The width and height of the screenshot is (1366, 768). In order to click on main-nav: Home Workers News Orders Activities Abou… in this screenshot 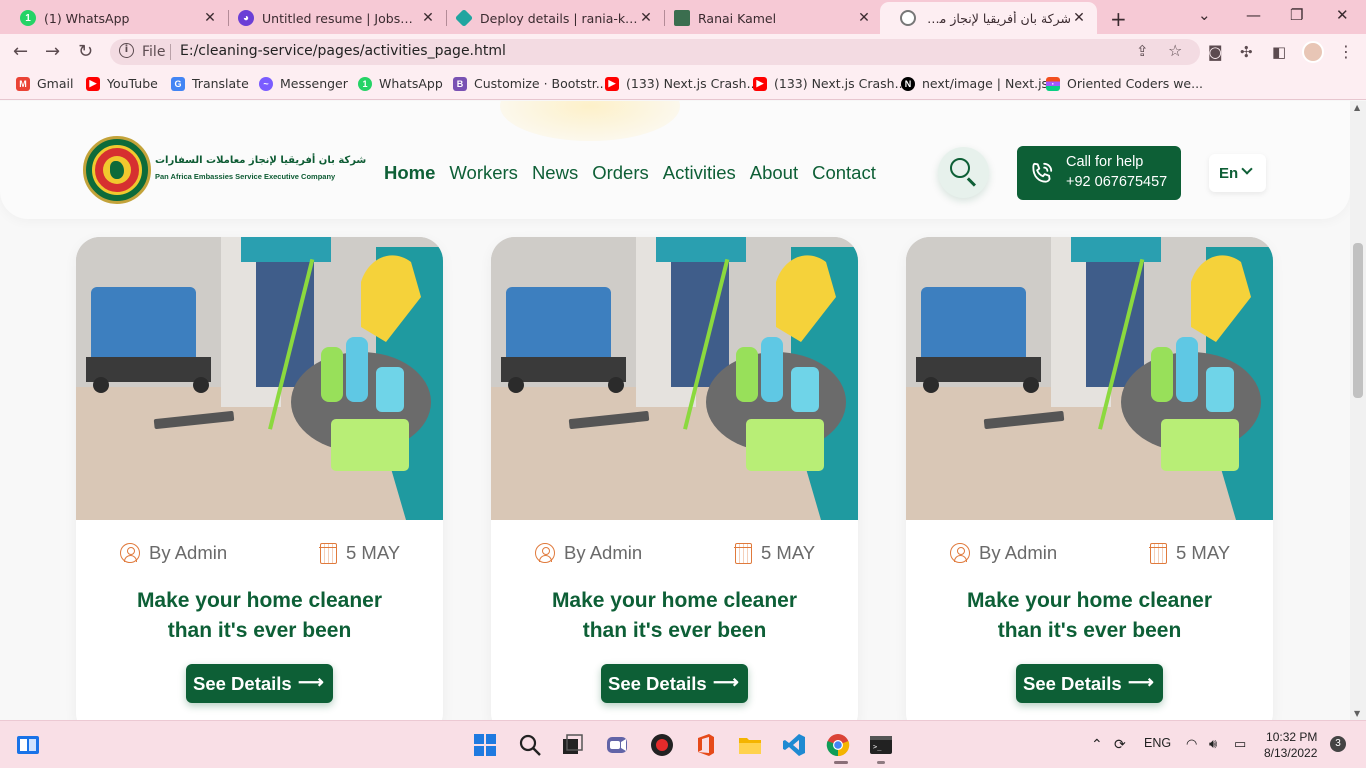, I will do `click(637, 173)`.